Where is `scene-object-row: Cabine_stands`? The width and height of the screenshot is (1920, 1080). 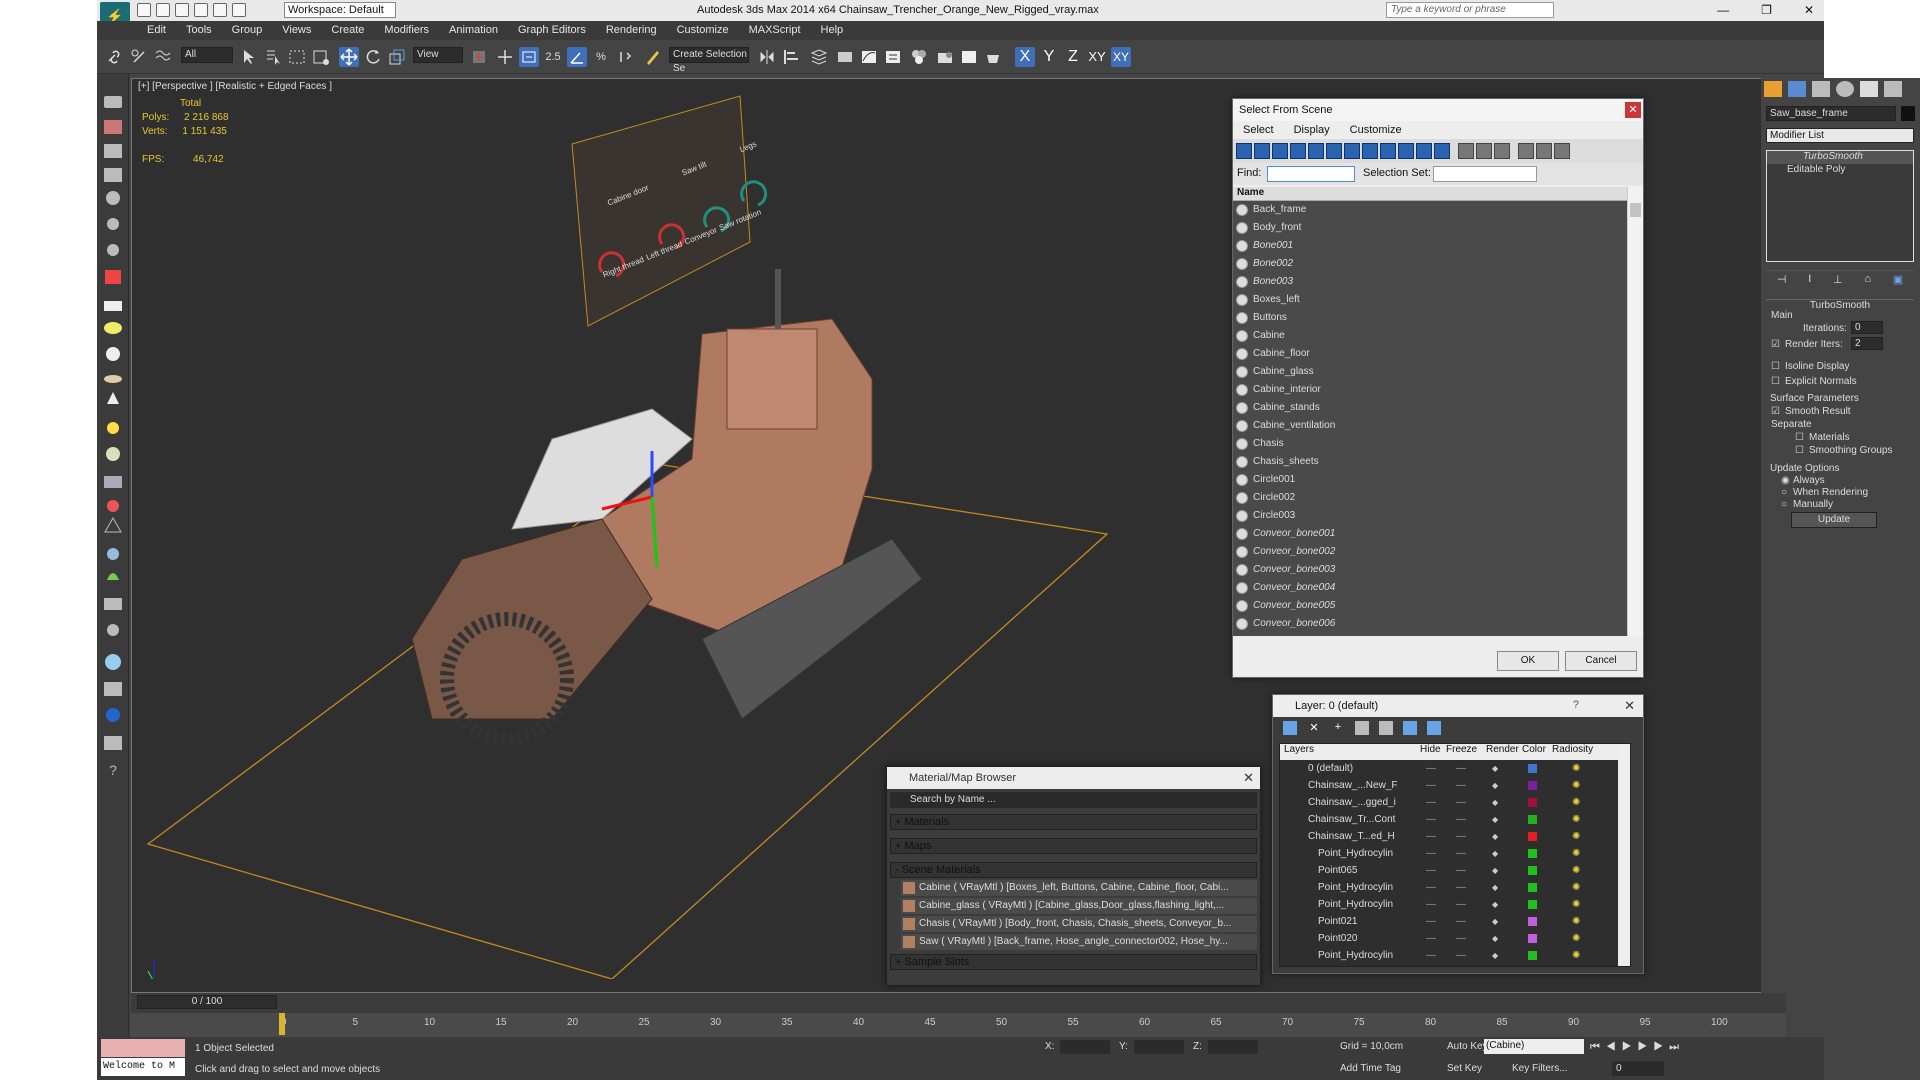 scene-object-row: Cabine_stands is located at coordinates (1430, 408).